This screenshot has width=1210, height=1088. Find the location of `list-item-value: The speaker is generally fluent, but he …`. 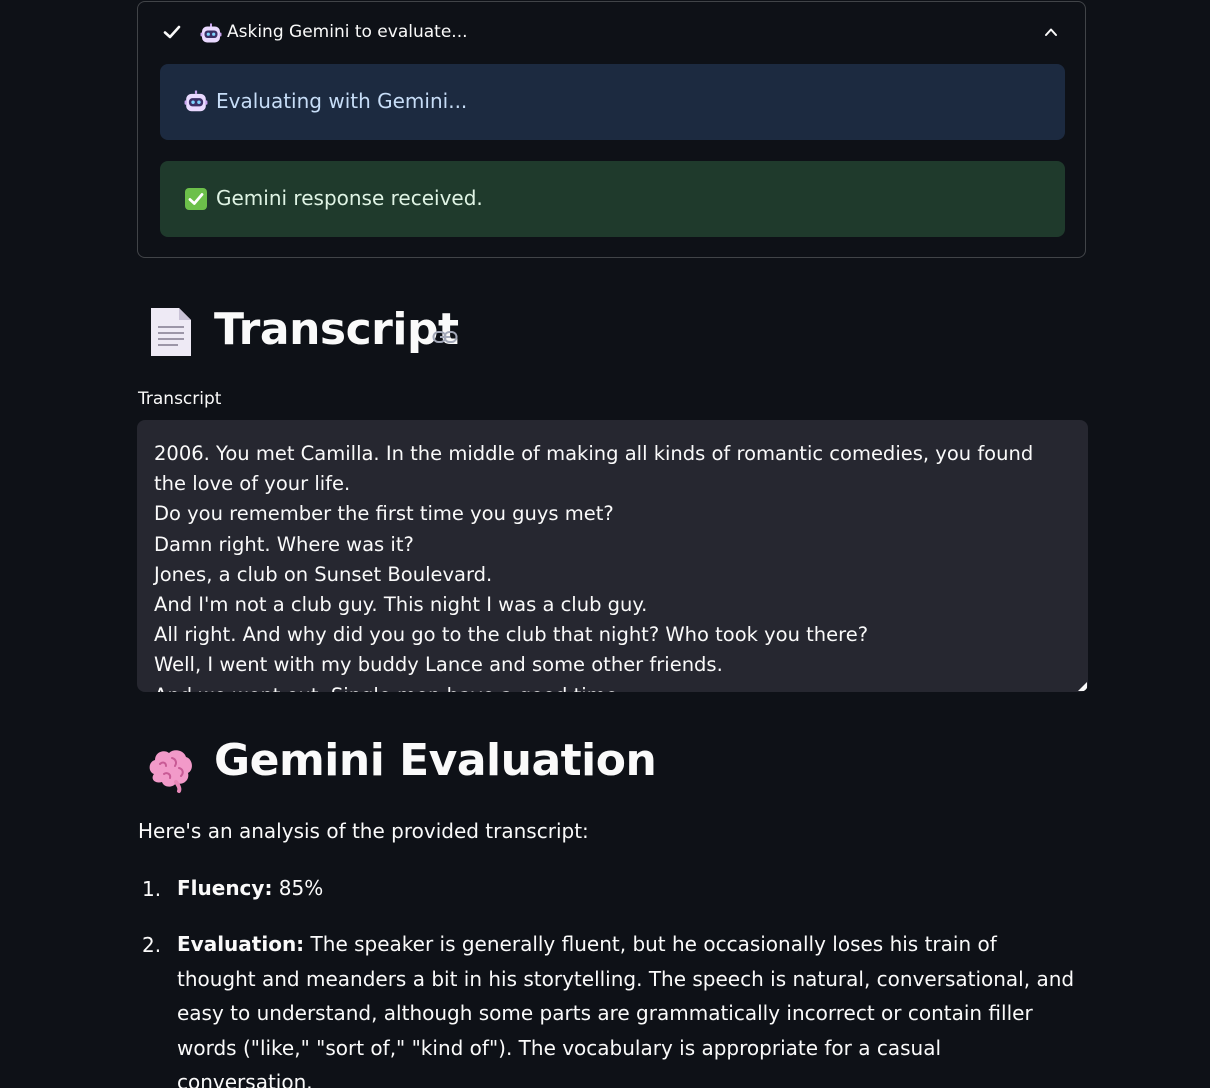

list-item-value: The speaker is generally fluent, but he … is located at coordinates (626, 1010).